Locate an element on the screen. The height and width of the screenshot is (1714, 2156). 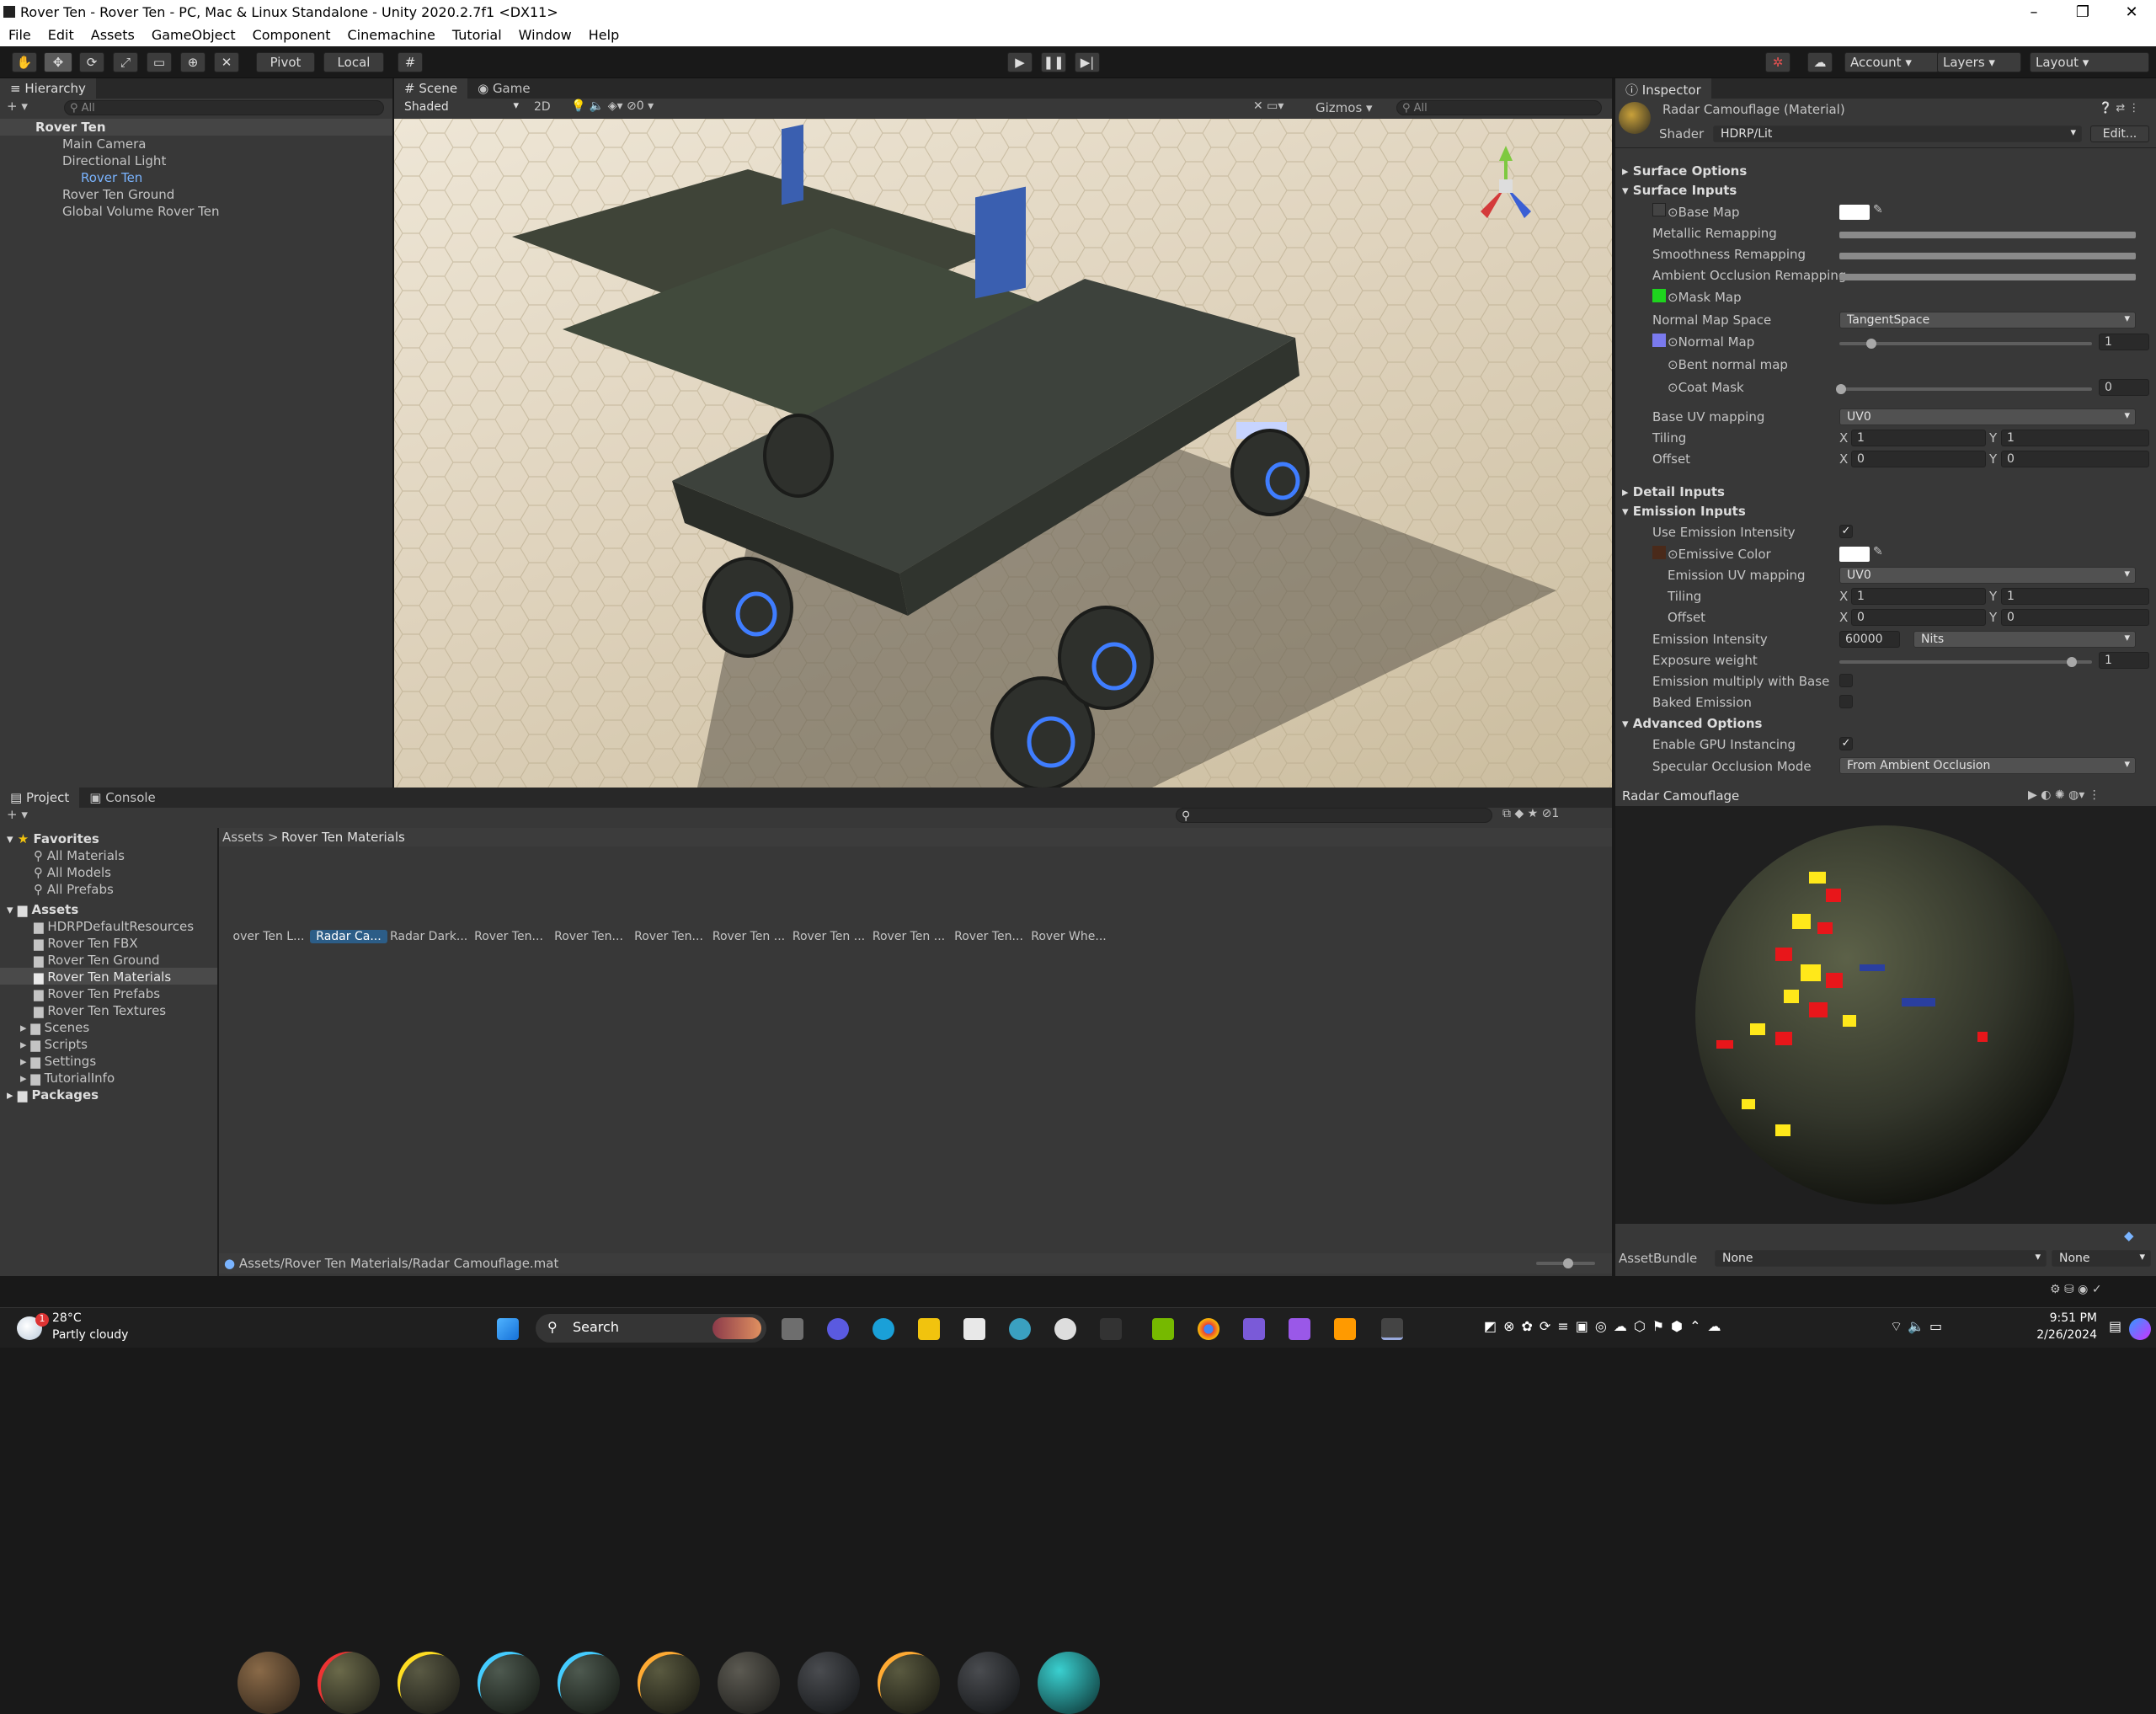
hierarchy-search-input: ⚲ All is located at coordinates (224, 107).